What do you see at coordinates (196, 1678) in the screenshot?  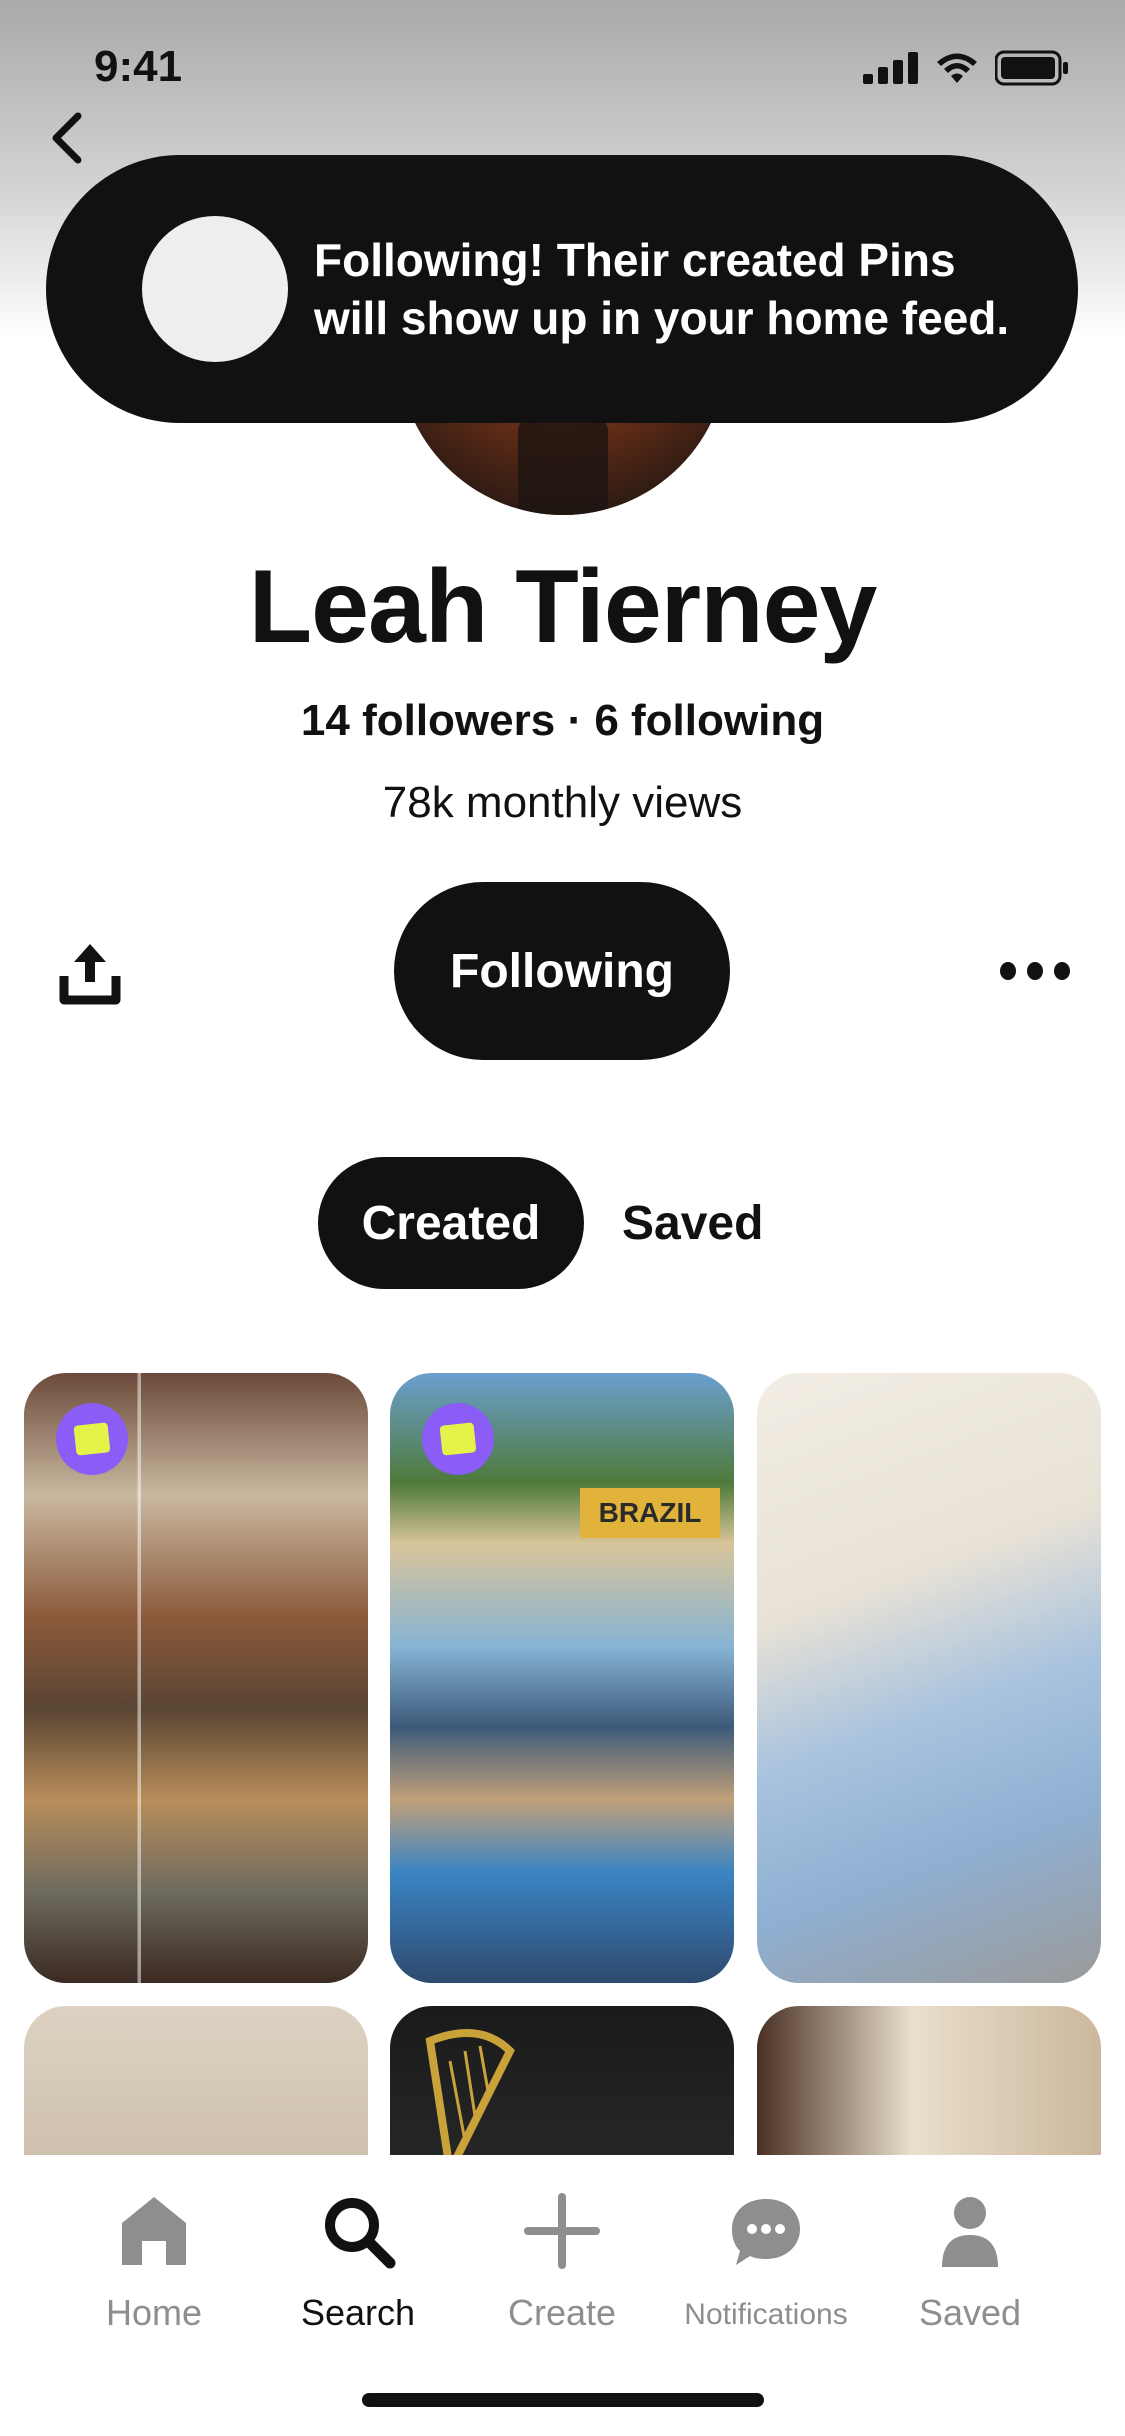 I see `pin-home-decor-collage` at bounding box center [196, 1678].